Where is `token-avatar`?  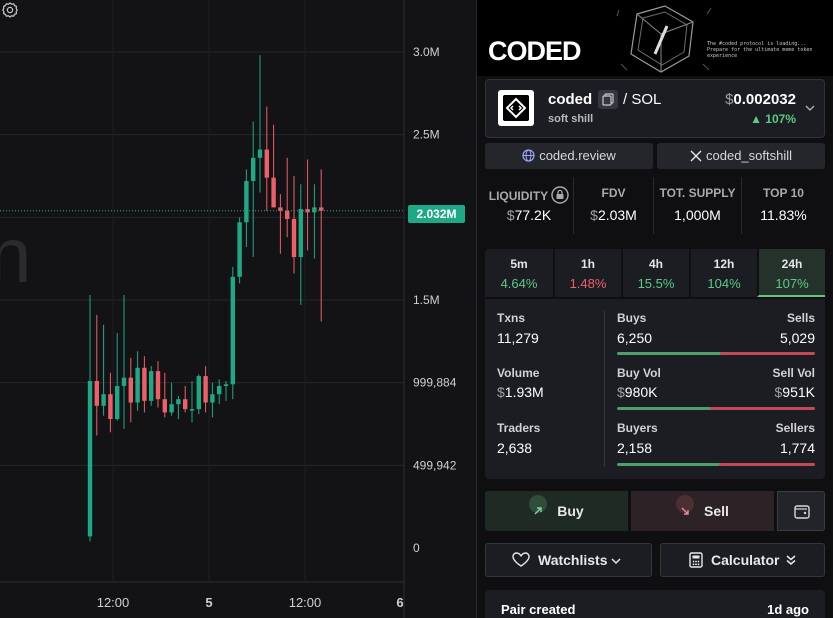 token-avatar is located at coordinates (516, 108).